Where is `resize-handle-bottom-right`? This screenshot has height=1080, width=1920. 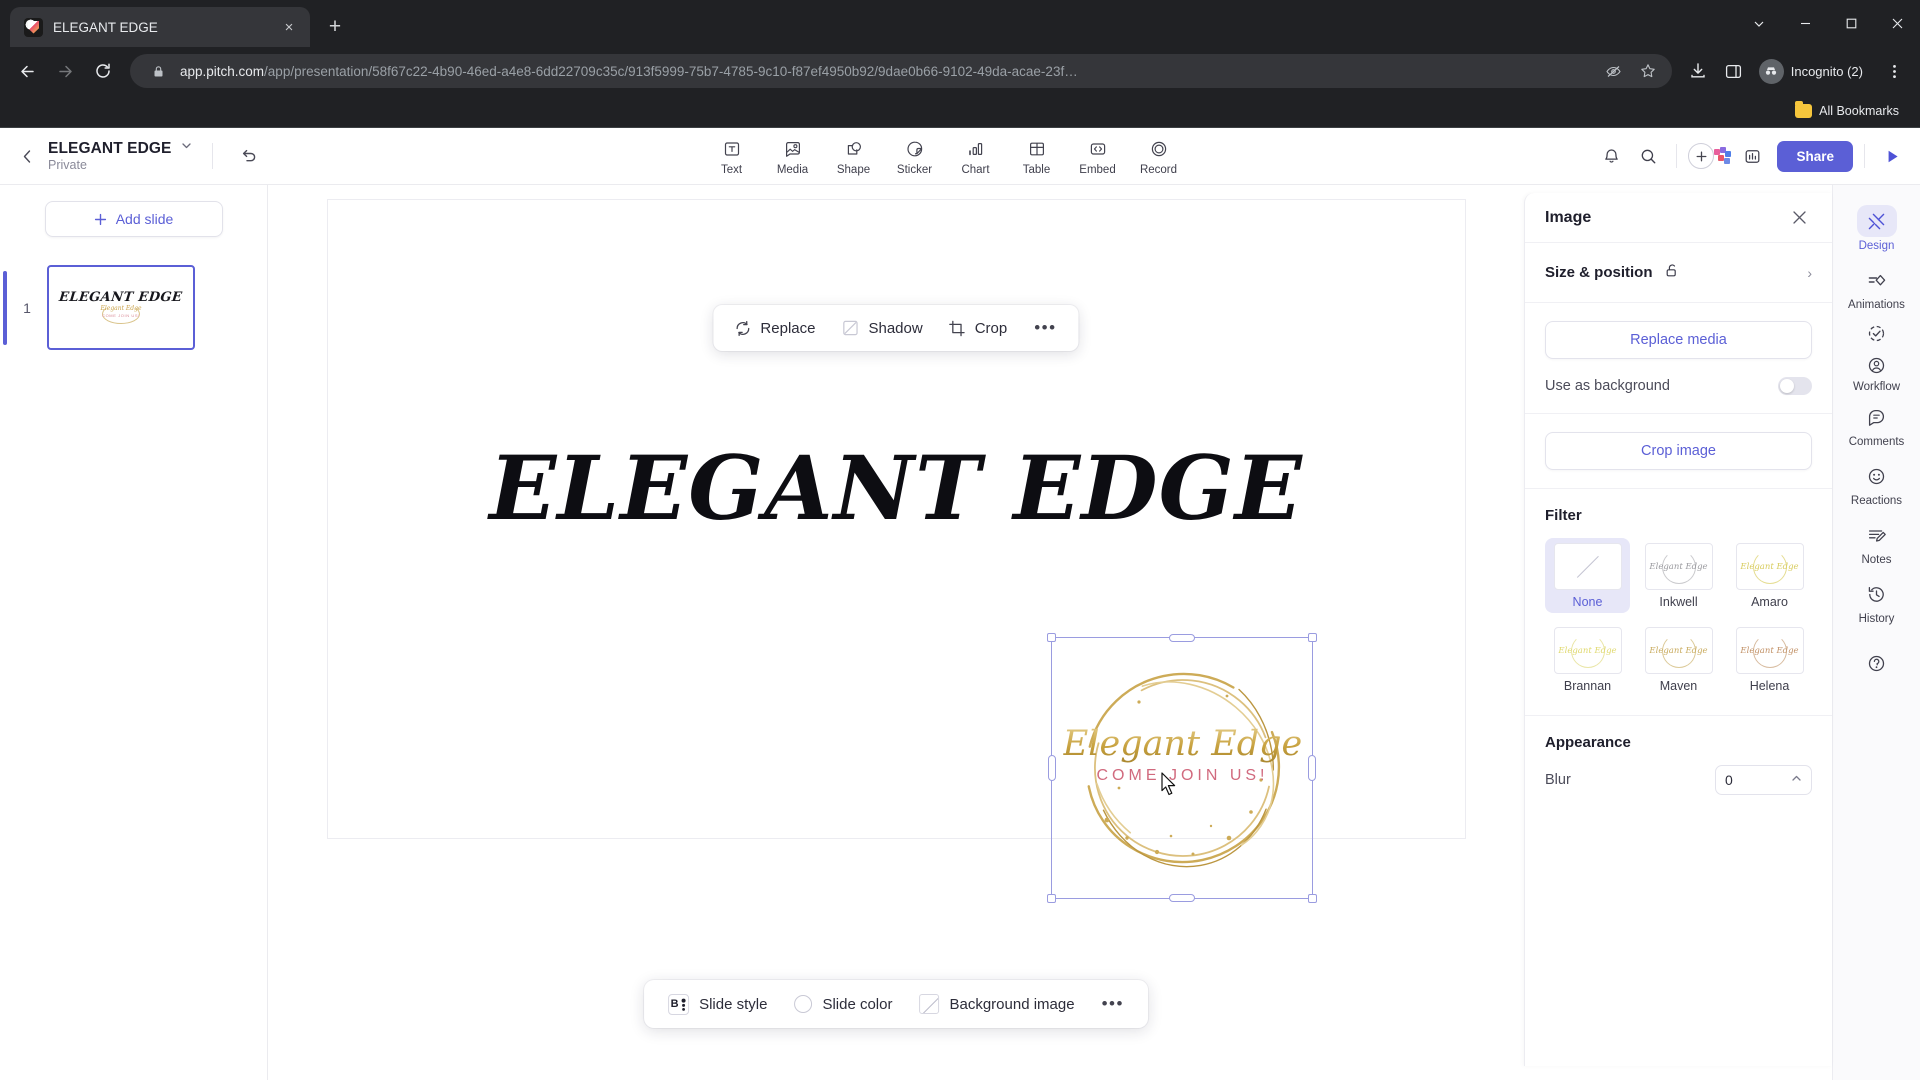
resize-handle-bottom-right is located at coordinates (1312, 898).